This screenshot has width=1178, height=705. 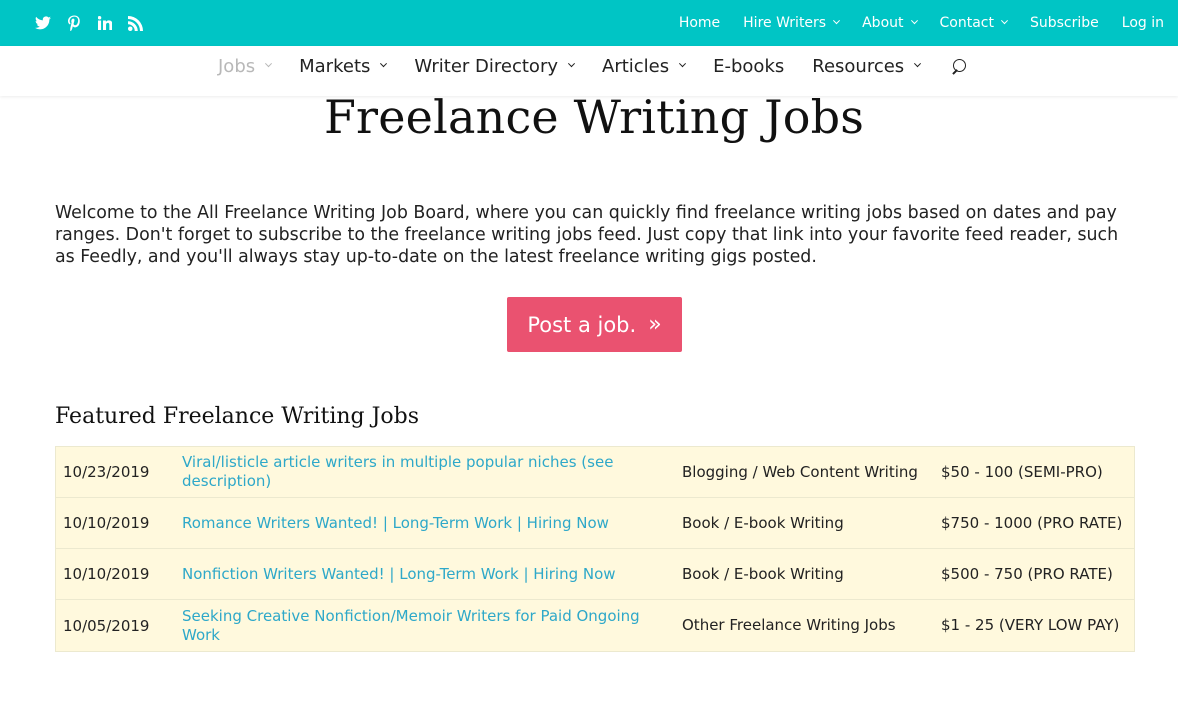 I want to click on topnav-contact-label: Contact, so click(x=966, y=23).